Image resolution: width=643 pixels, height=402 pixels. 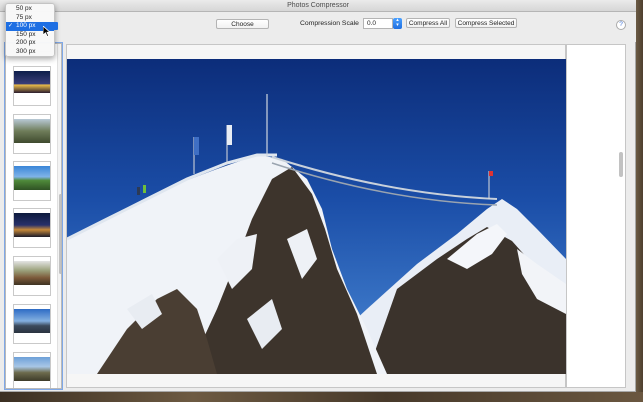 I want to click on details-panel, so click(x=596, y=216).